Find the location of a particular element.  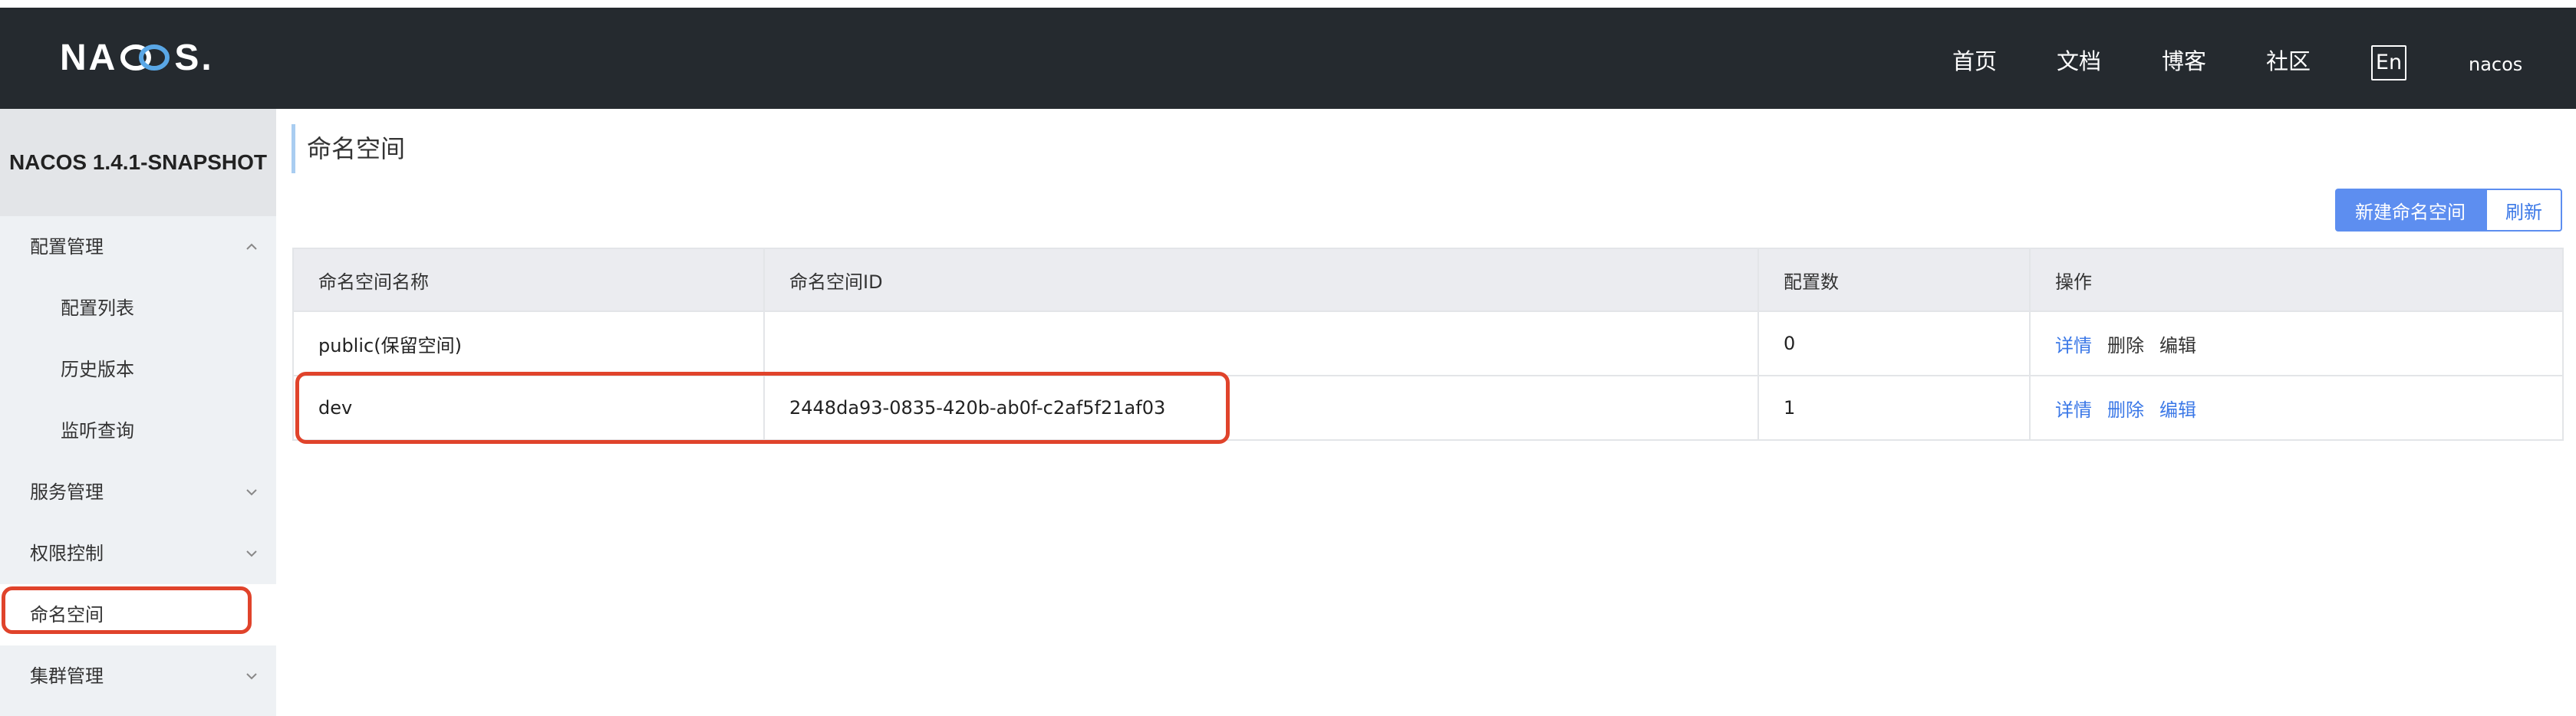

nav-community: 社区 is located at coordinates (2288, 61).